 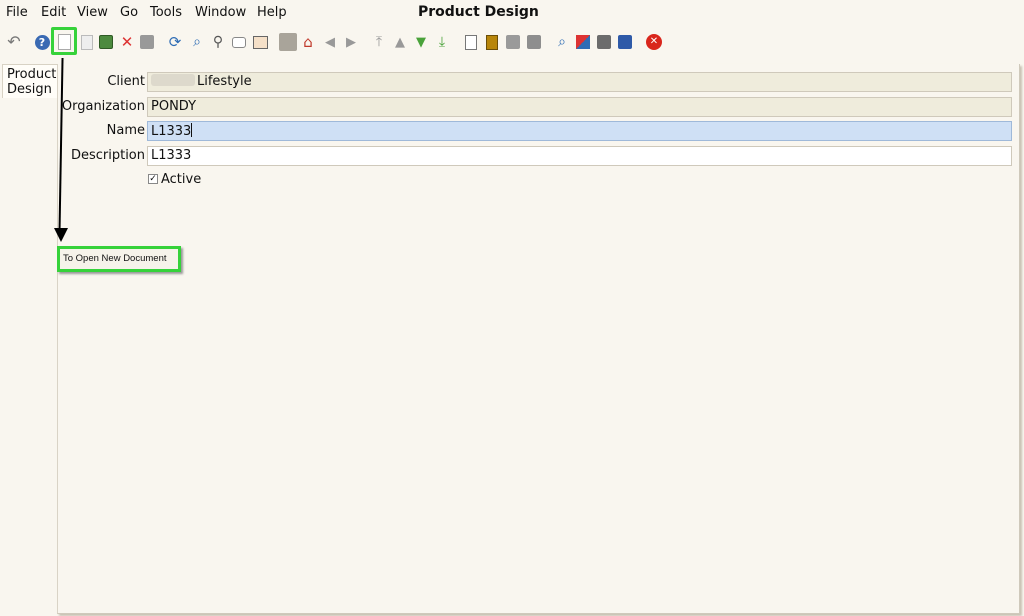 What do you see at coordinates (129, 12) in the screenshot?
I see `menu-go: Go` at bounding box center [129, 12].